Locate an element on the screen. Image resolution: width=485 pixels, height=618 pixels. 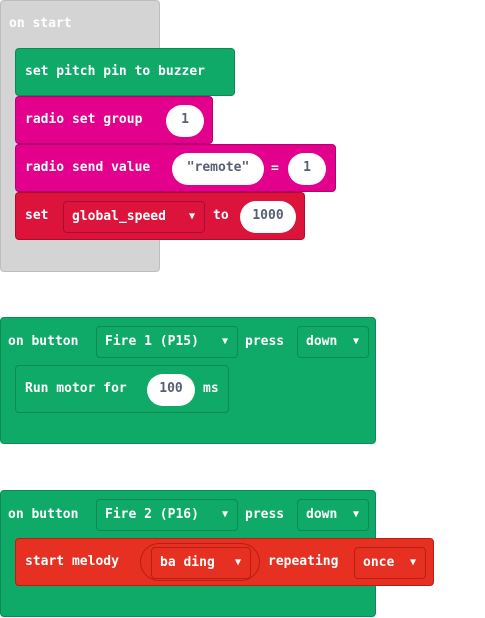
melody-dropdown: ba ding ▼ is located at coordinates (201, 563).